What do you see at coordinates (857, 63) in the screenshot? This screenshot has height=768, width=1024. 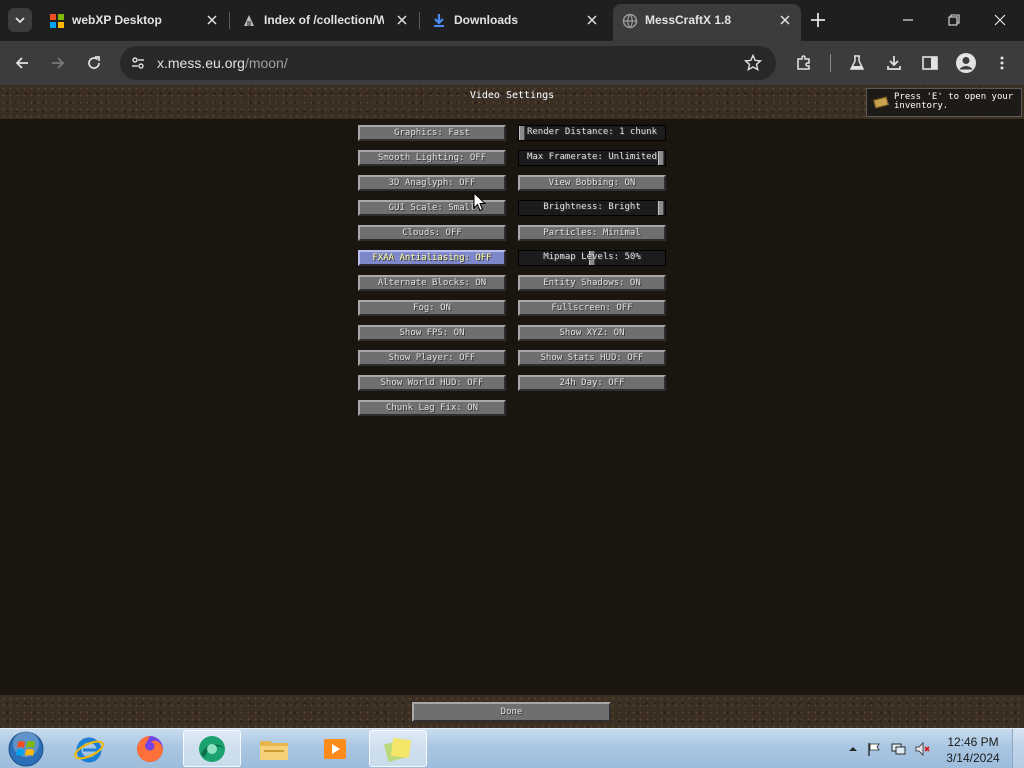 I see `labs-button` at bounding box center [857, 63].